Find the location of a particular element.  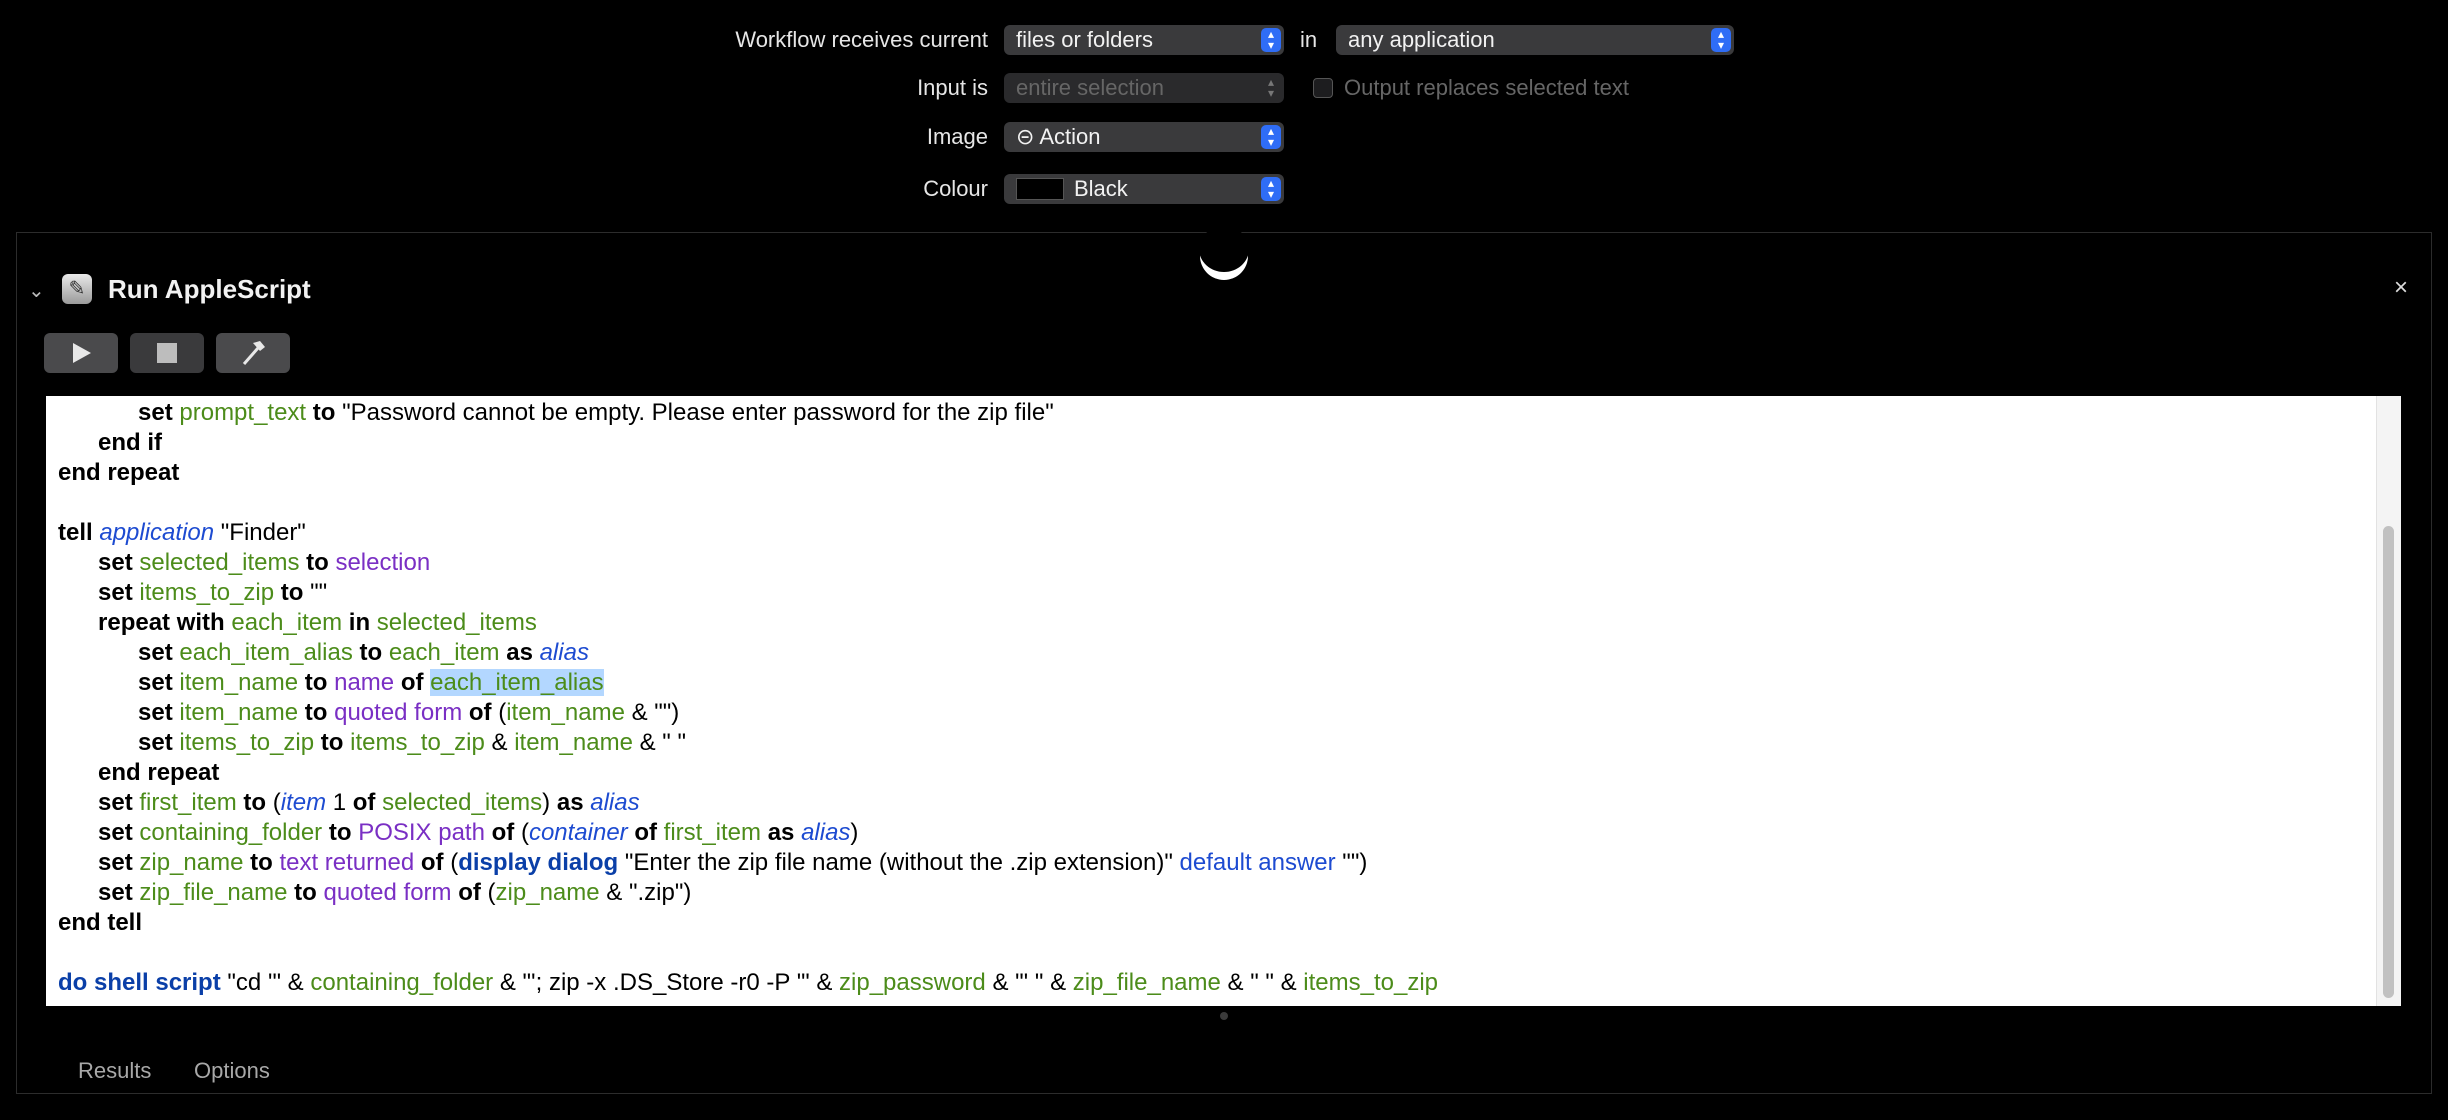

code-line: set items_to_zip to "" is located at coordinates (748, 593).